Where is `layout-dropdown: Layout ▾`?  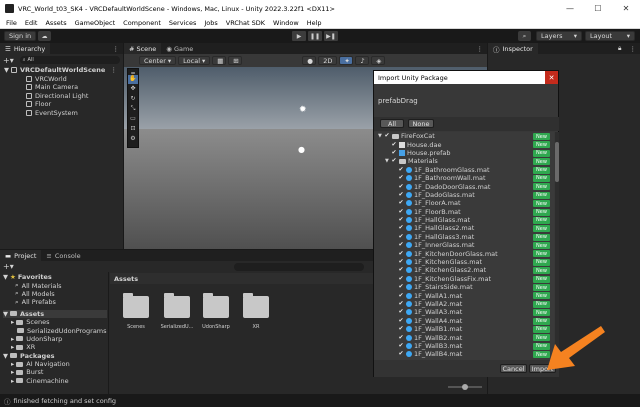 layout-dropdown: Layout ▾ is located at coordinates (610, 36).